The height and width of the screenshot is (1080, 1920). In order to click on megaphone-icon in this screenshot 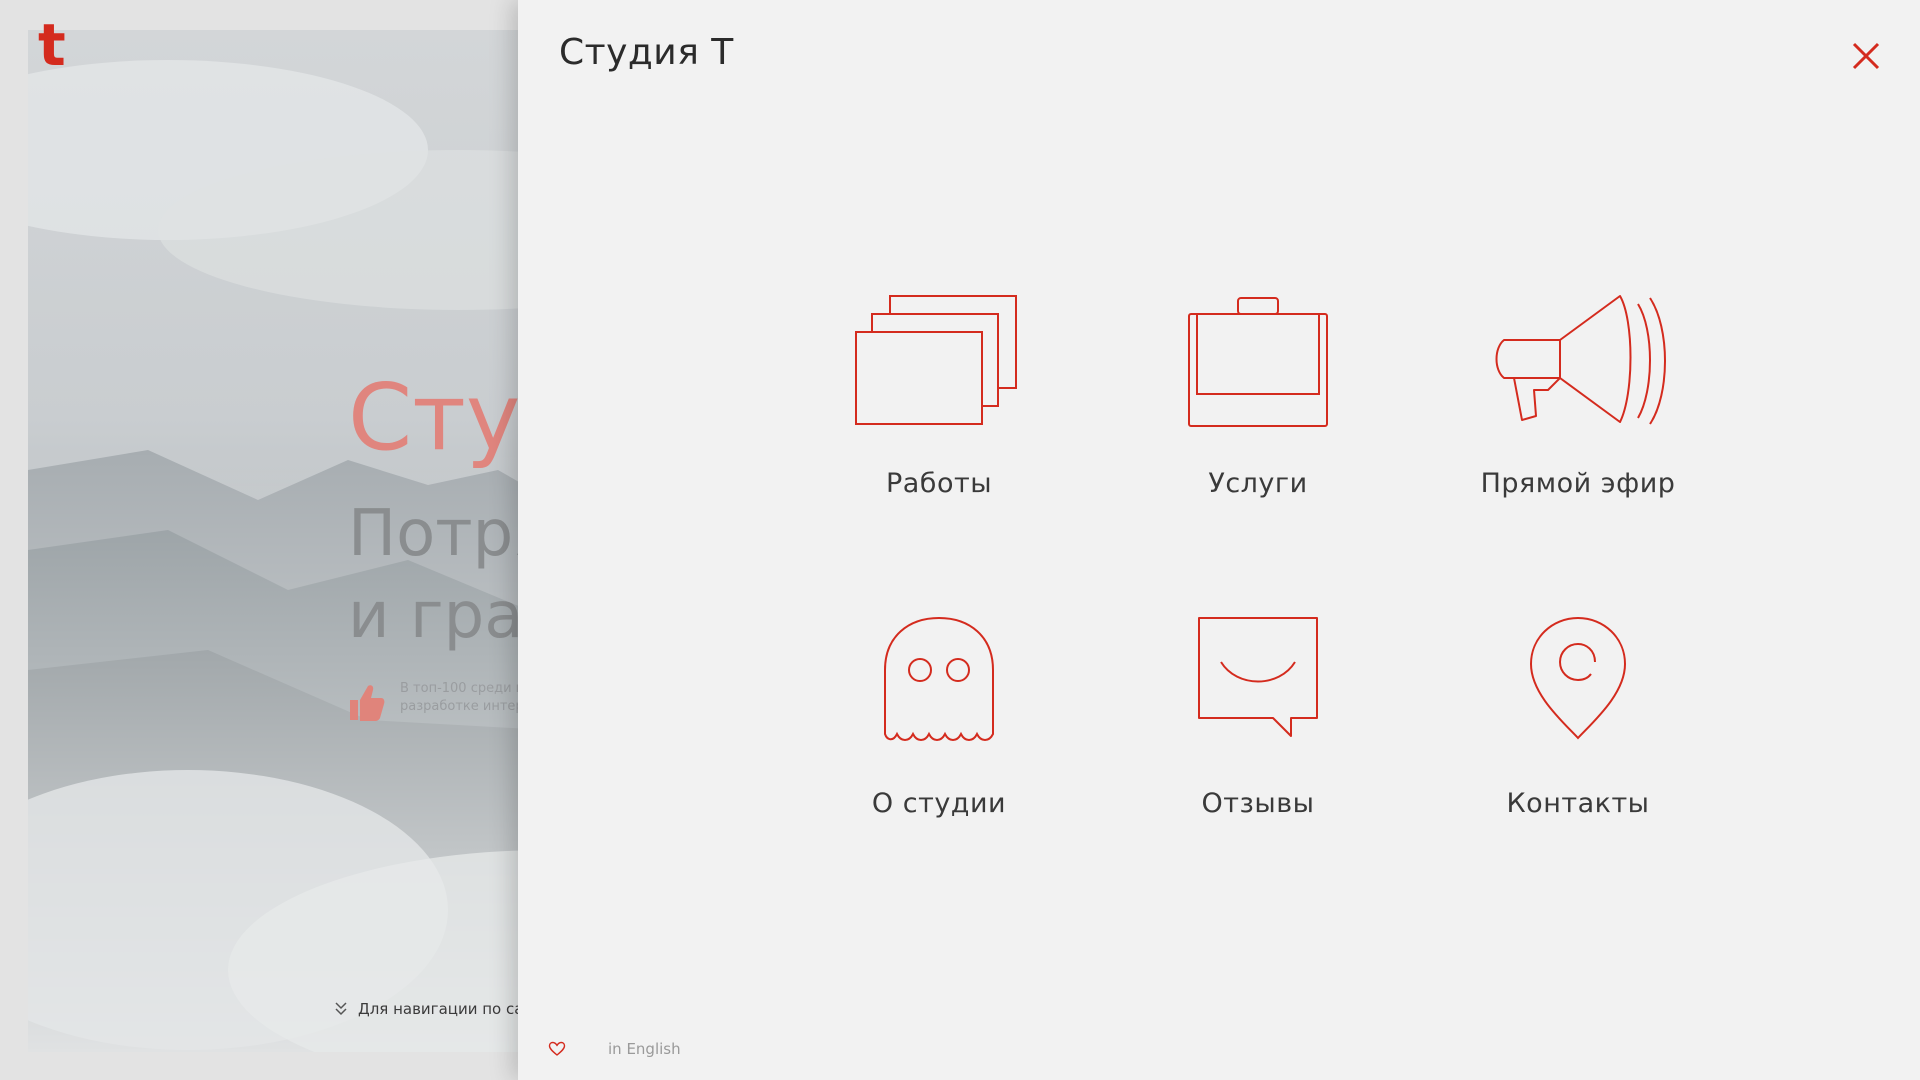, I will do `click(1580, 360)`.